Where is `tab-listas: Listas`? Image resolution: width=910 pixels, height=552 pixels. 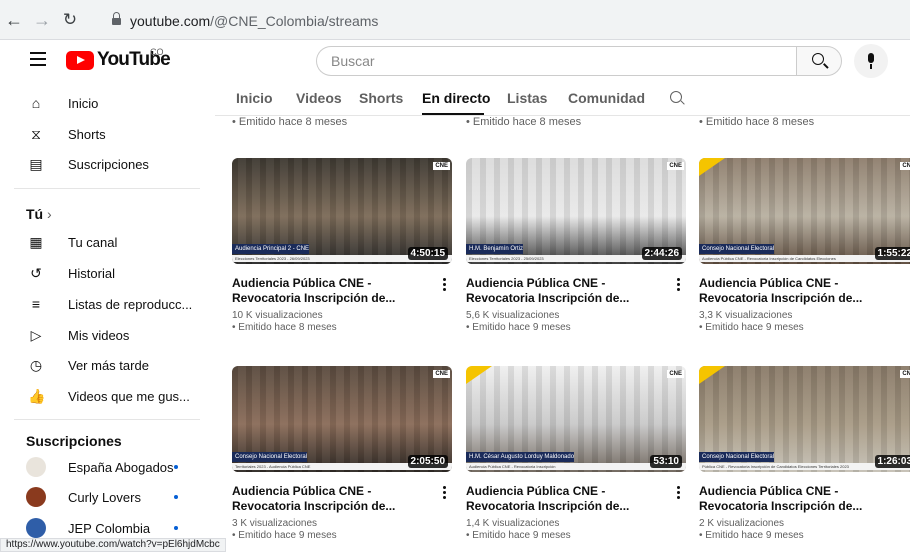
tab-listas: Listas is located at coordinates (527, 98).